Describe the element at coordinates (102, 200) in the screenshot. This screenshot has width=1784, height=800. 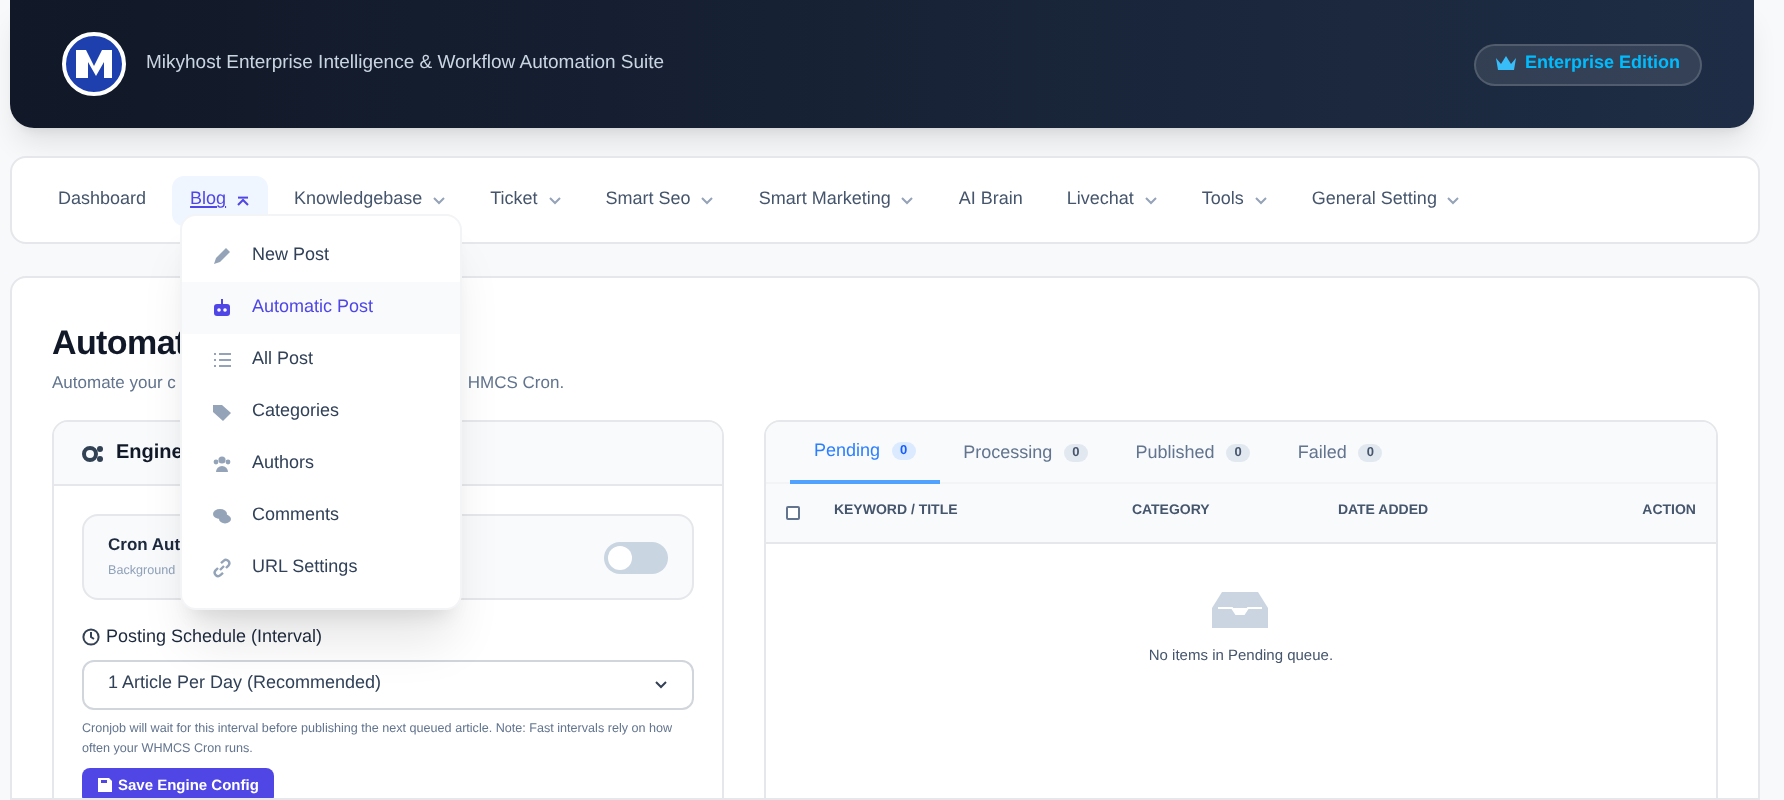
I see `nav-item: Dashboard` at that location.